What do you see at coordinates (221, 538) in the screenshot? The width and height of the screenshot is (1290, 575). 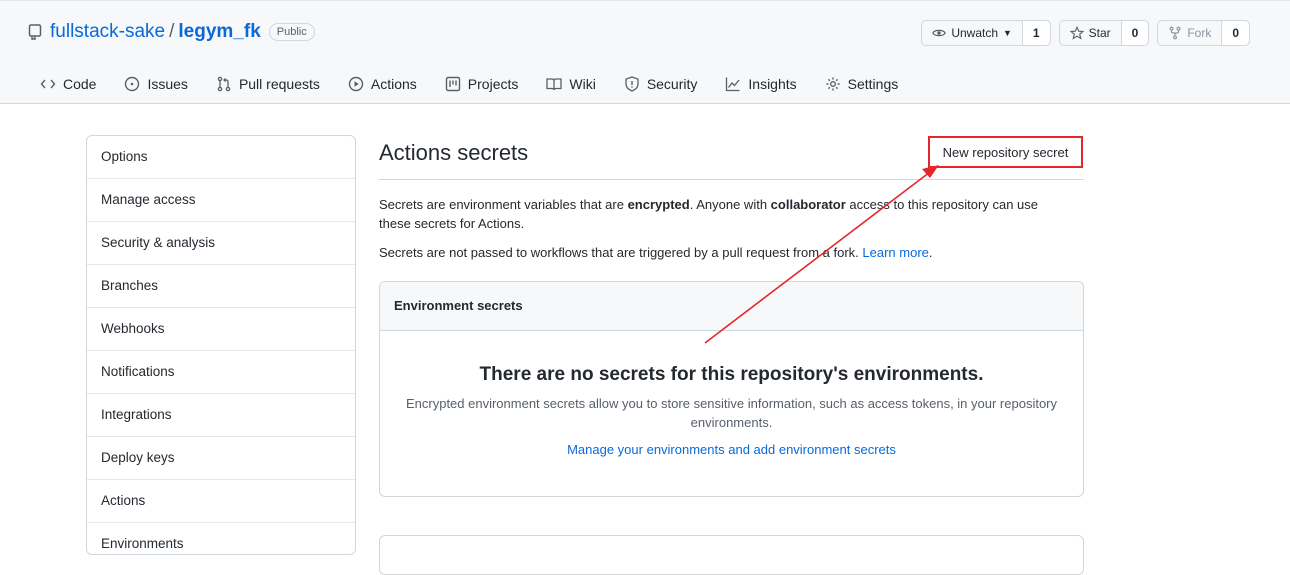 I see `sidebar-item-environments: Environments` at bounding box center [221, 538].